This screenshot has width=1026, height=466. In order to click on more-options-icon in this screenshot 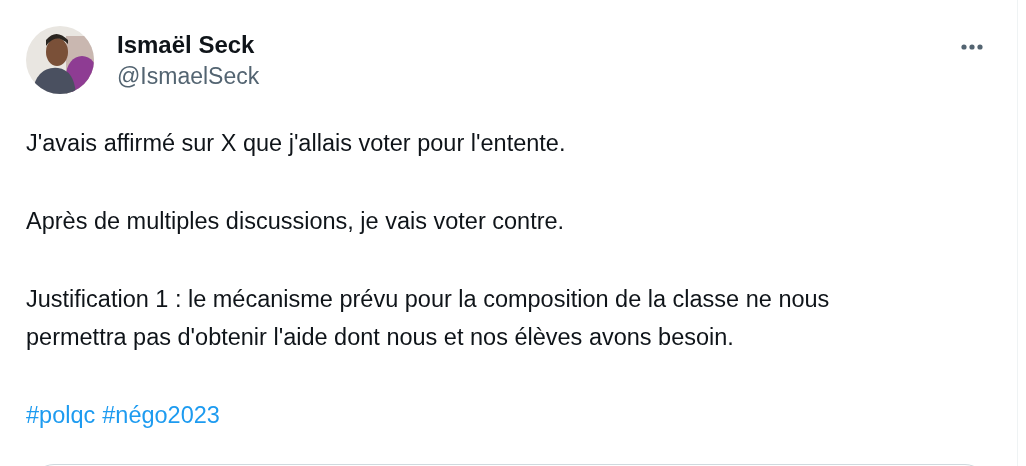, I will do `click(972, 47)`.